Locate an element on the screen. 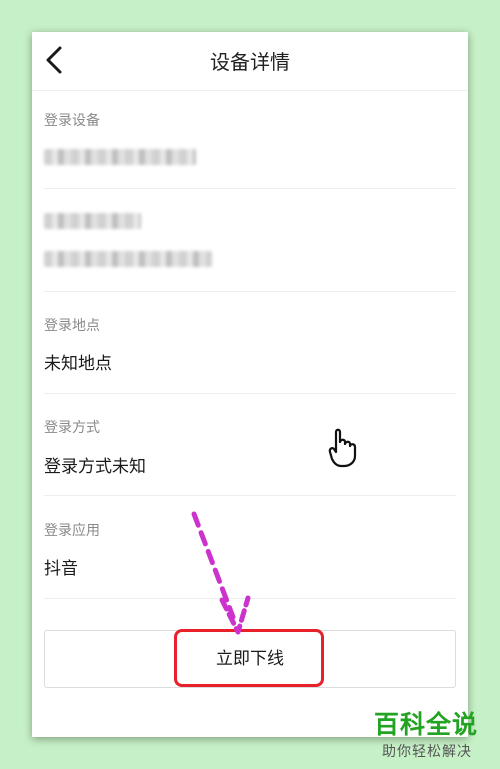 This screenshot has height=769, width=500. pixelated-device-model is located at coordinates (92, 221).